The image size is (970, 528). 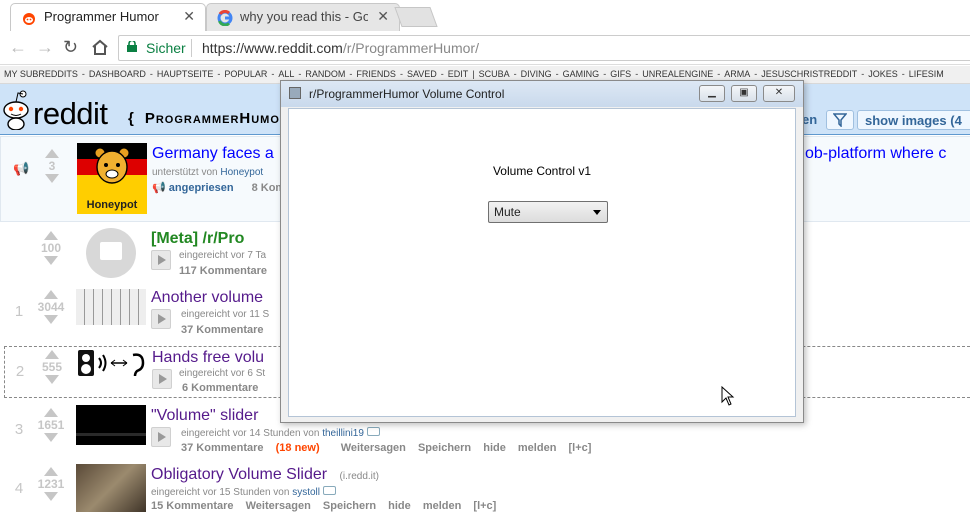 I want to click on subreddit-bar-link: HAUPTSEITE, so click(x=185, y=74).